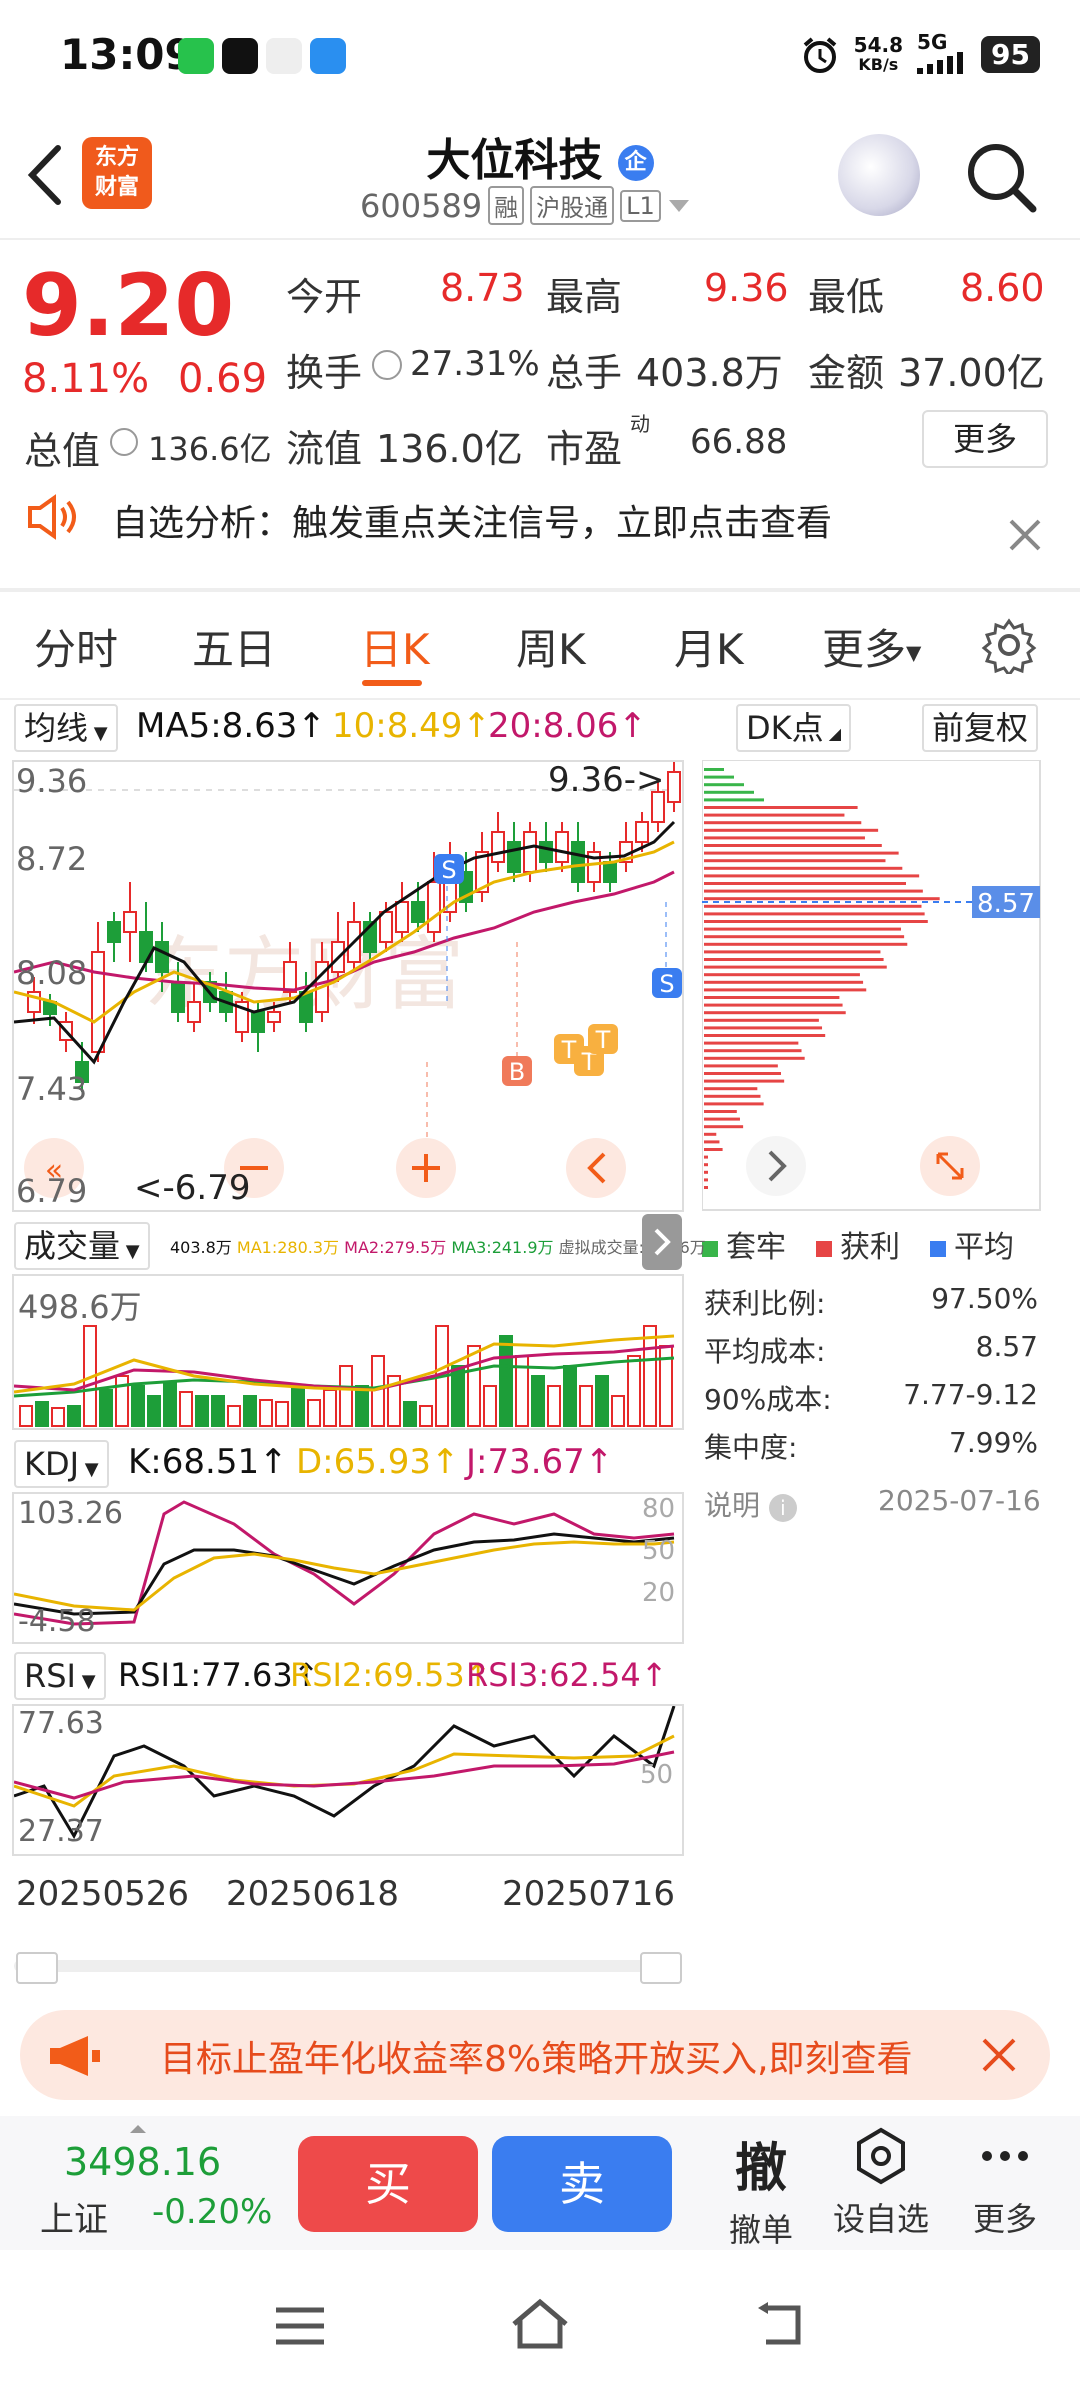  I want to click on wechat-icon, so click(196, 56).